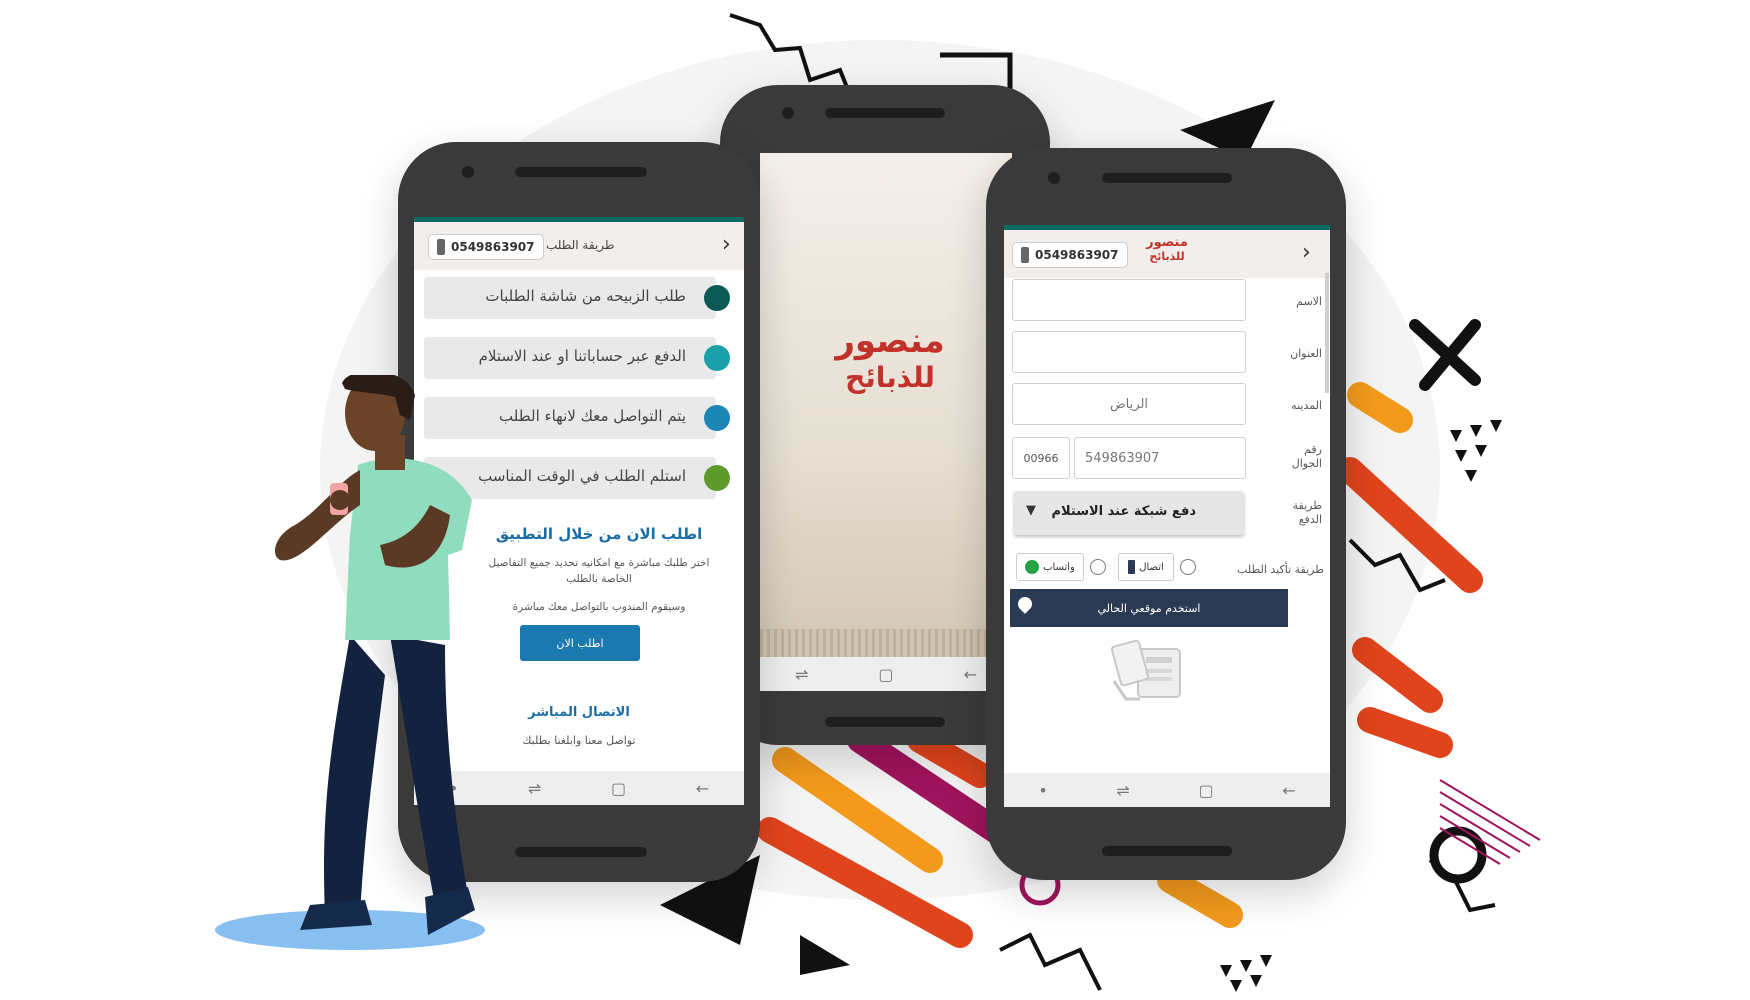  I want to click on payment-label: طريقة الدفع, so click(1287, 513).